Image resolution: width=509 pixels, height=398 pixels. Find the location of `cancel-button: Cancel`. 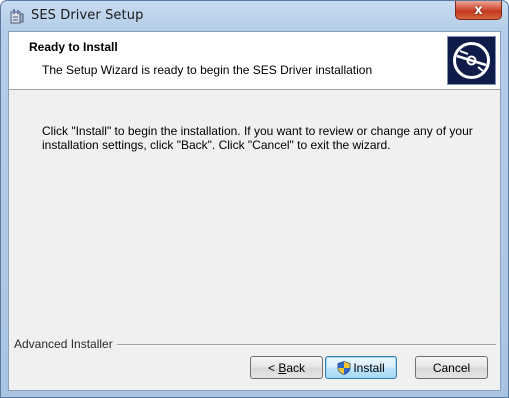

cancel-button: Cancel is located at coordinates (451, 367).